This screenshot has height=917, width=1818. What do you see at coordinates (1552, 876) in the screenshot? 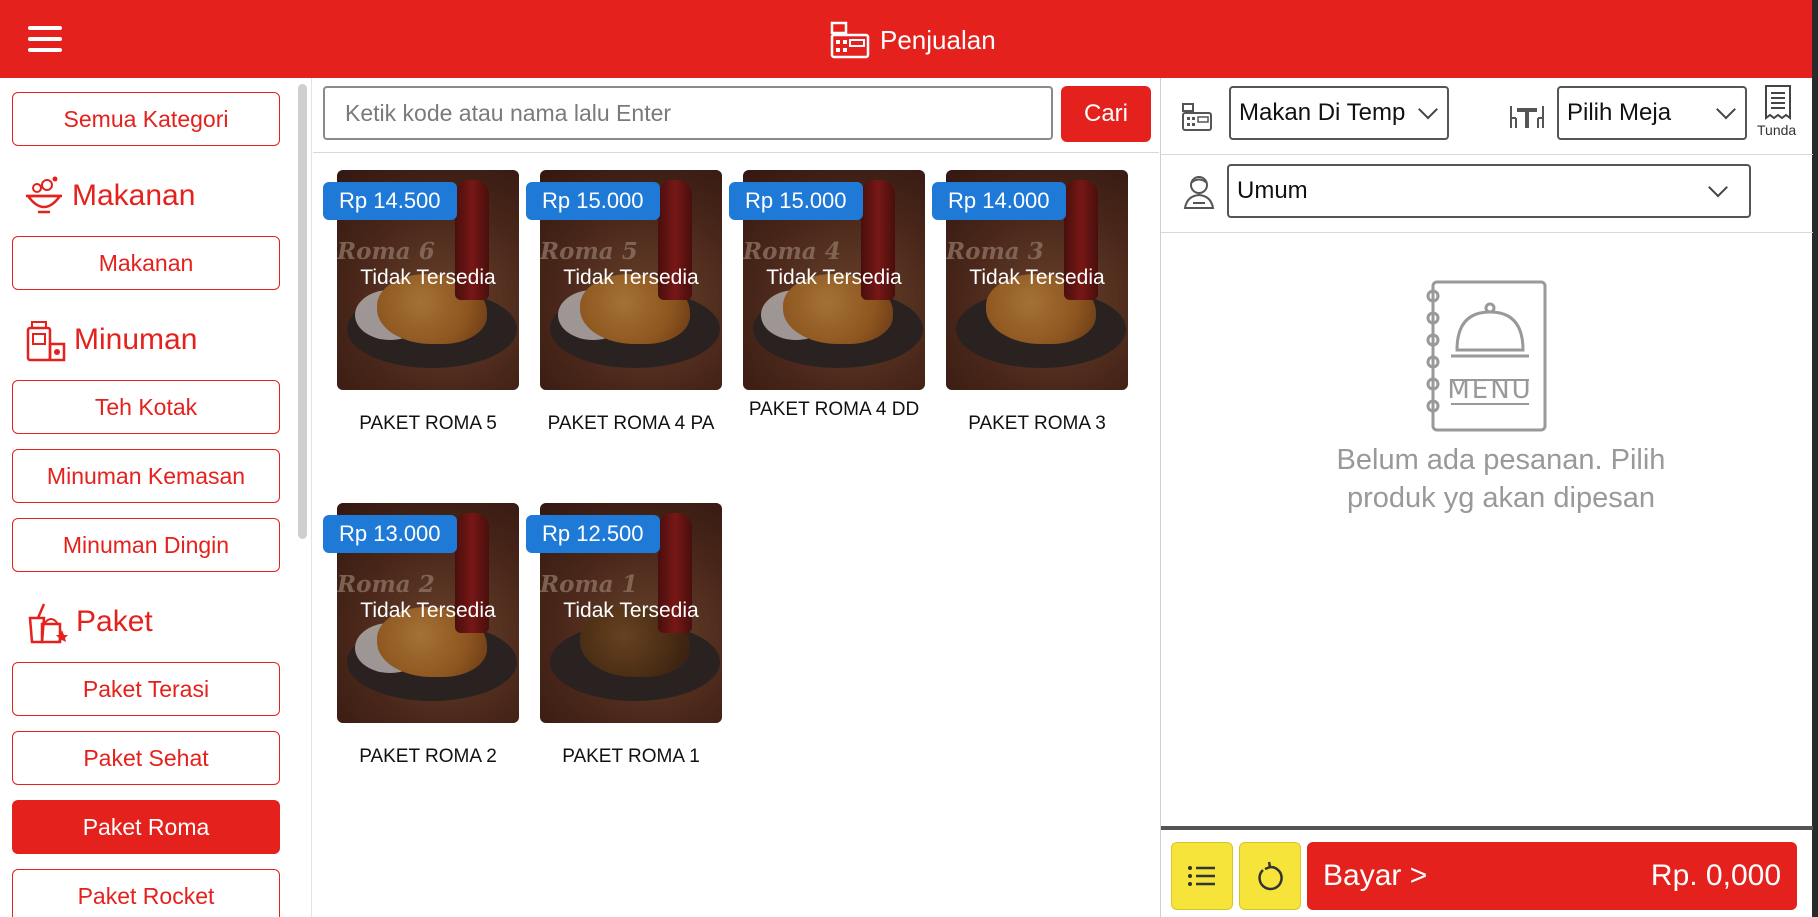
I see `pay-button: Bayar > Rp. 0,000` at bounding box center [1552, 876].